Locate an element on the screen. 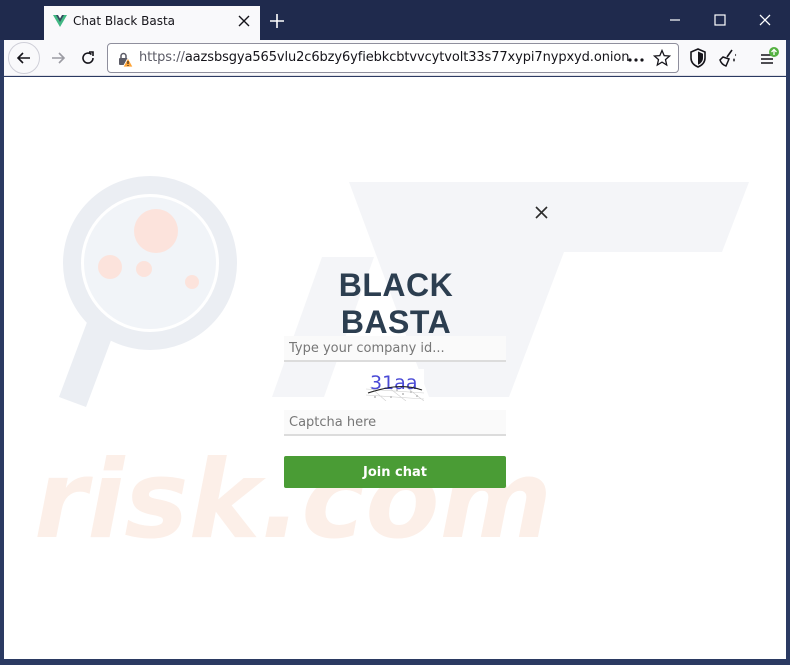 The width and height of the screenshot is (790, 665). close-window-icon is located at coordinates (765, 20).